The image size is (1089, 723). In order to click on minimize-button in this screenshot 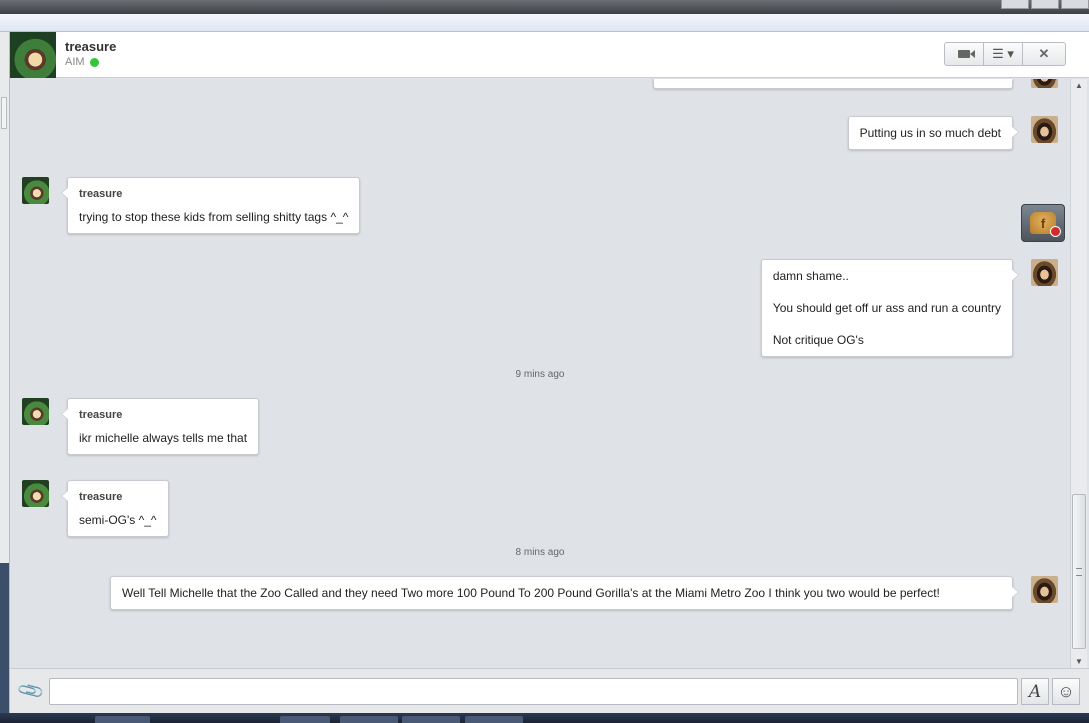, I will do `click(1015, 4)`.